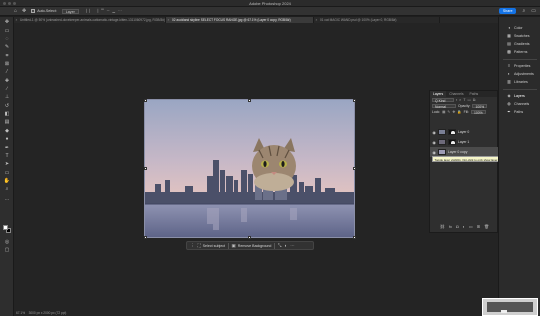 The height and width of the screenshot is (316, 540). Describe the element at coordinates (523, 11) in the screenshot. I see `search-icon: ⌕` at that location.